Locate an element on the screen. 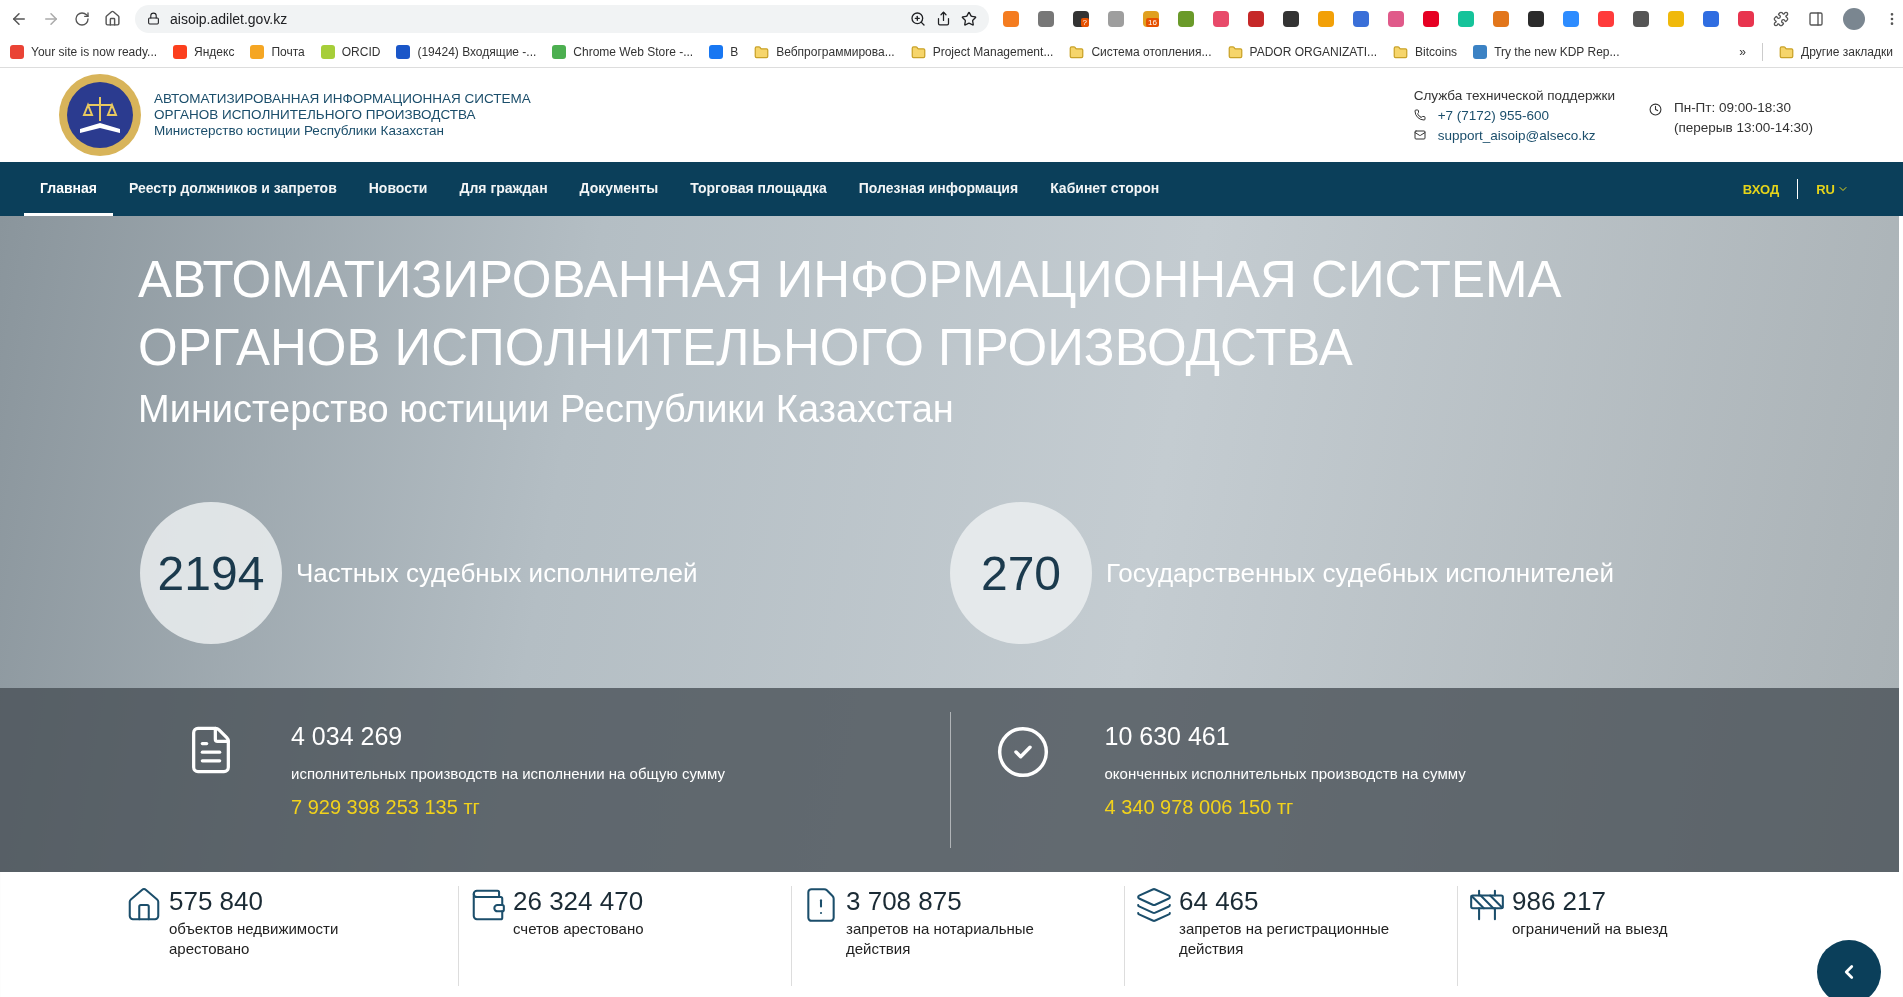  stat-value: 64 465 is located at coordinates (1219, 901).